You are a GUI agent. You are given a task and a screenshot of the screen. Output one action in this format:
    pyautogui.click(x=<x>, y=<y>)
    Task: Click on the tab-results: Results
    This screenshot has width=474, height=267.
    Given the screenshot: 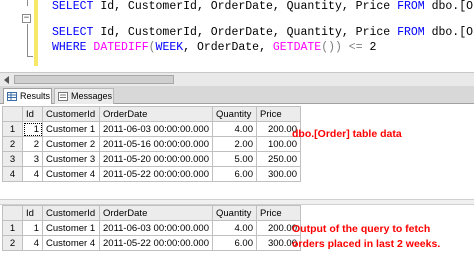 What is the action you would take?
    pyautogui.click(x=27, y=96)
    